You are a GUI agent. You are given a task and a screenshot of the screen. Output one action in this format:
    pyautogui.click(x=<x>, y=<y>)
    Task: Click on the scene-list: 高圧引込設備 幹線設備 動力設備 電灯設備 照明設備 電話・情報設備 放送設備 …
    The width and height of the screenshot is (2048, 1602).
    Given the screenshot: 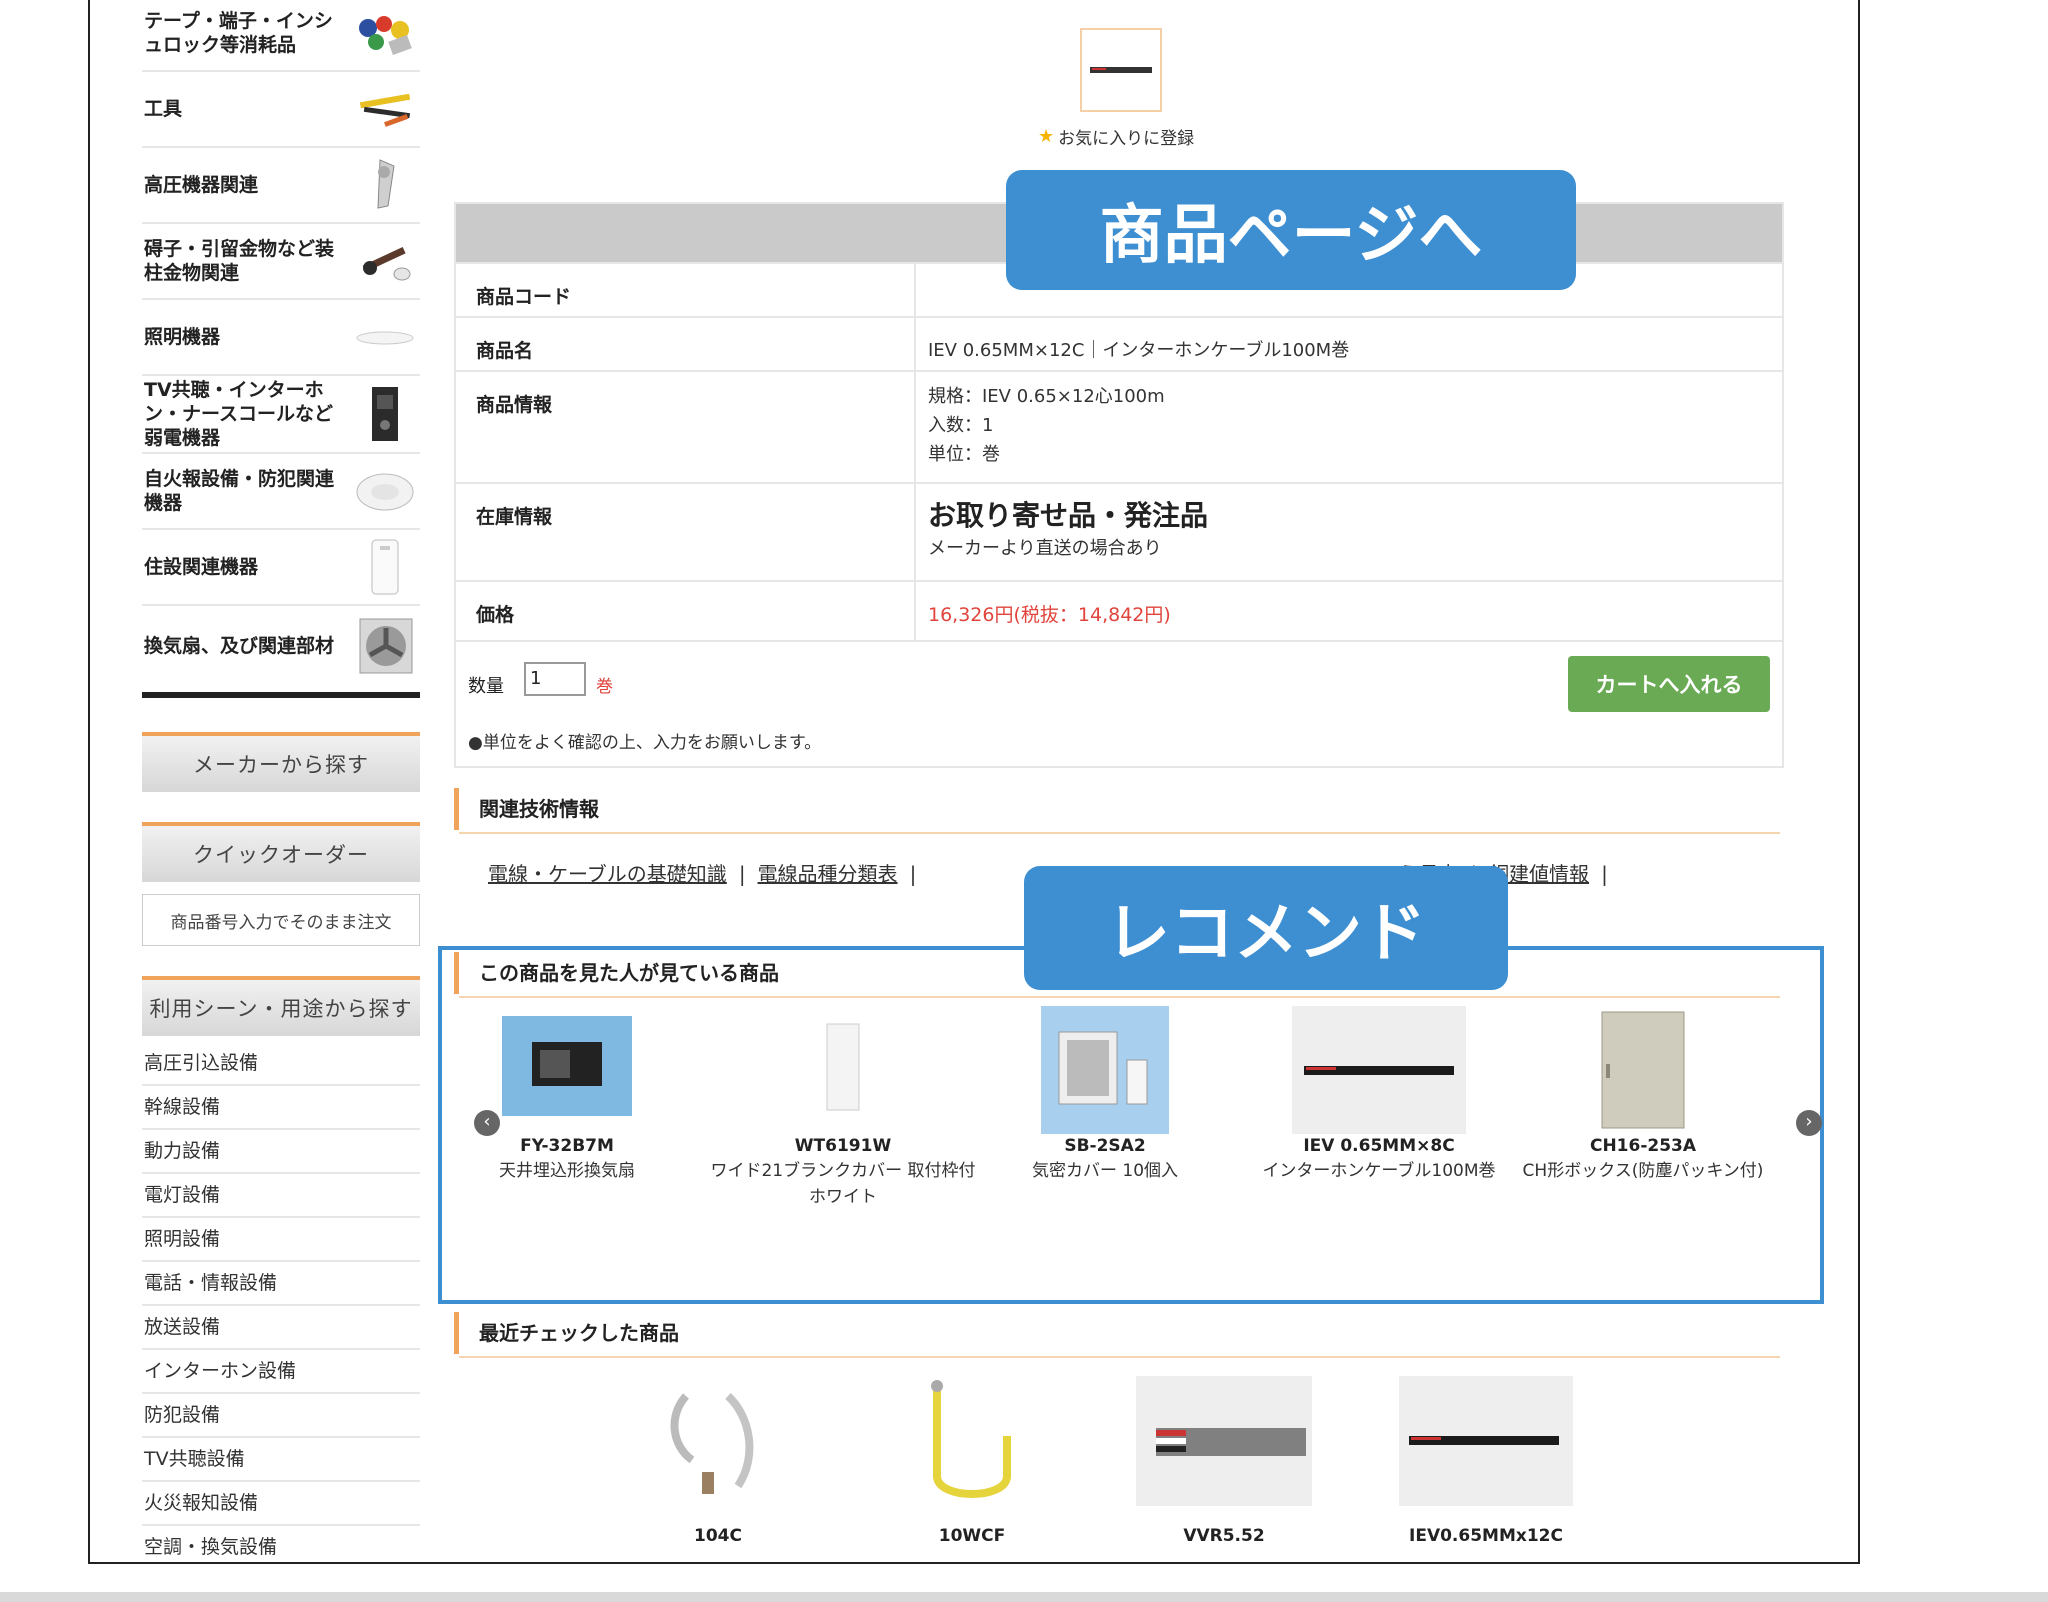 What is the action you would take?
    pyautogui.click(x=281, y=1302)
    